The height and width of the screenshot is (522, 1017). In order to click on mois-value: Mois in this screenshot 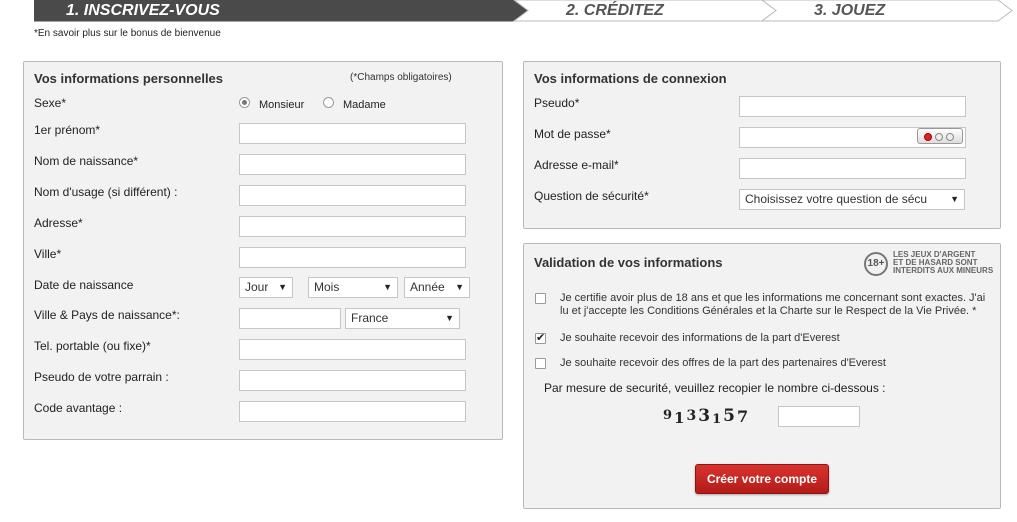, I will do `click(327, 287)`.